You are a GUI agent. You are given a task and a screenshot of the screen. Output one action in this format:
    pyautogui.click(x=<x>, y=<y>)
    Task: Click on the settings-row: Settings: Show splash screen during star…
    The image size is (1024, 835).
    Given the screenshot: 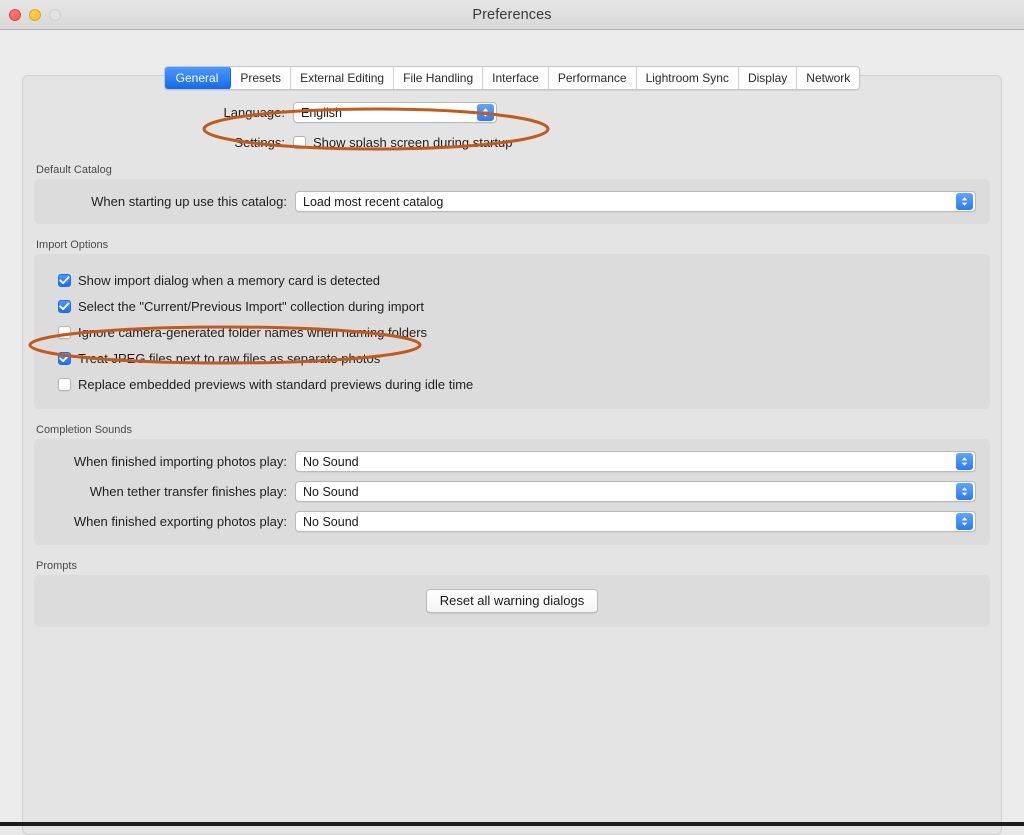 What is the action you would take?
    pyautogui.click(x=512, y=142)
    